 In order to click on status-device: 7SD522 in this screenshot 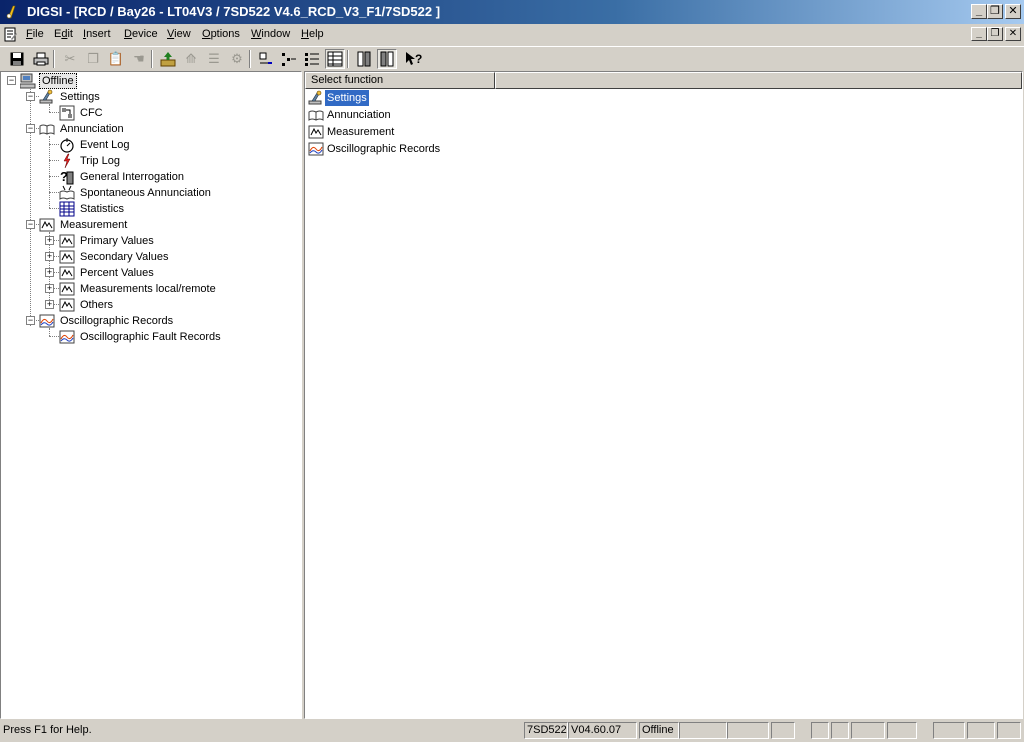, I will do `click(546, 730)`.